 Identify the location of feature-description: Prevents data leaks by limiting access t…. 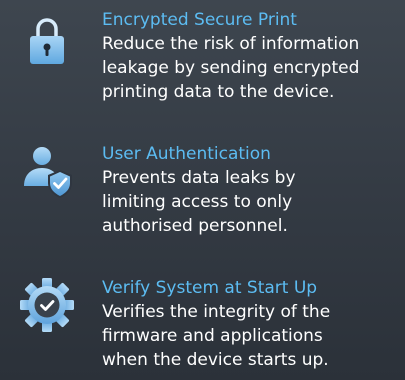
(252, 202).